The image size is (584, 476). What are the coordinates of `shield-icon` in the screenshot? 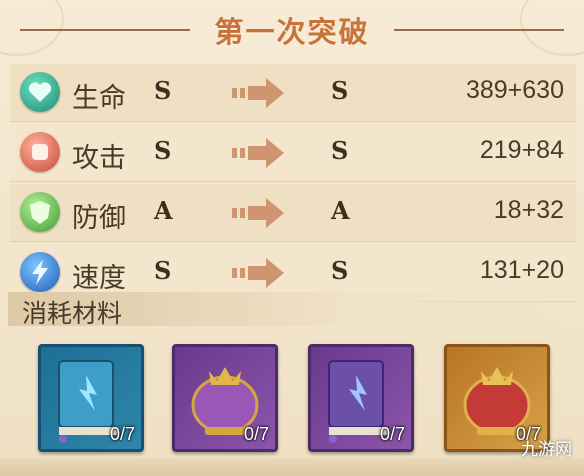 It's located at (40, 212).